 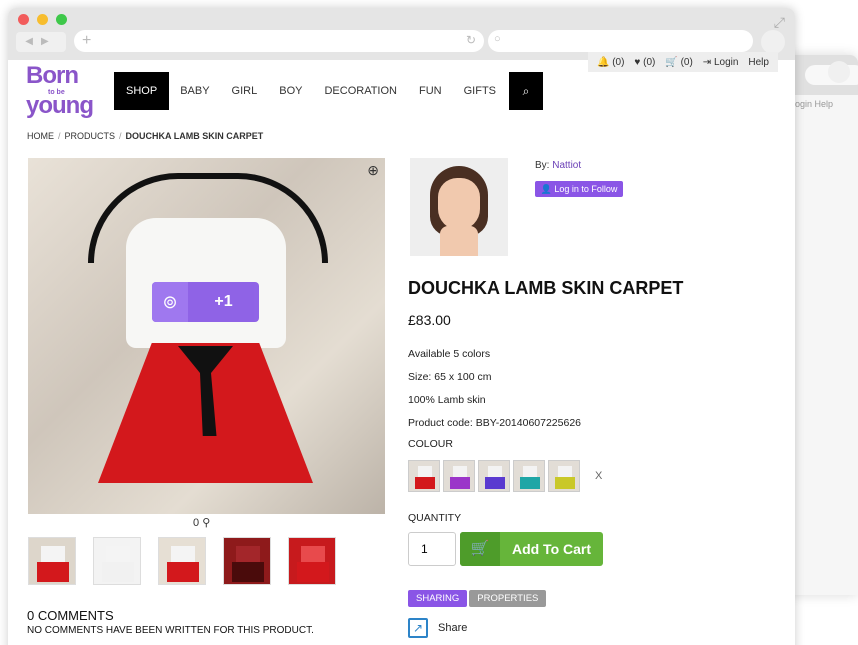 I want to click on plus-one-label: +1, so click(x=223, y=301).